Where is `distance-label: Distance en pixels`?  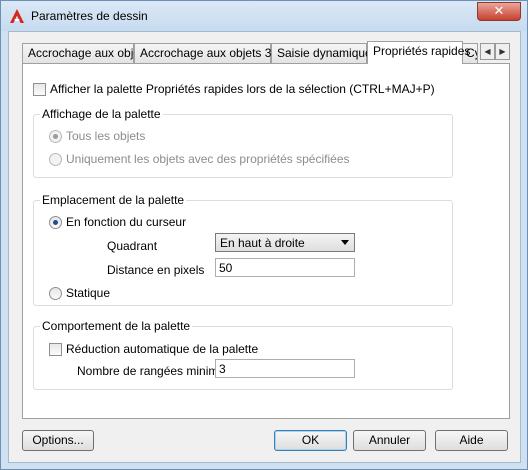
distance-label: Distance en pixels is located at coordinates (156, 270).